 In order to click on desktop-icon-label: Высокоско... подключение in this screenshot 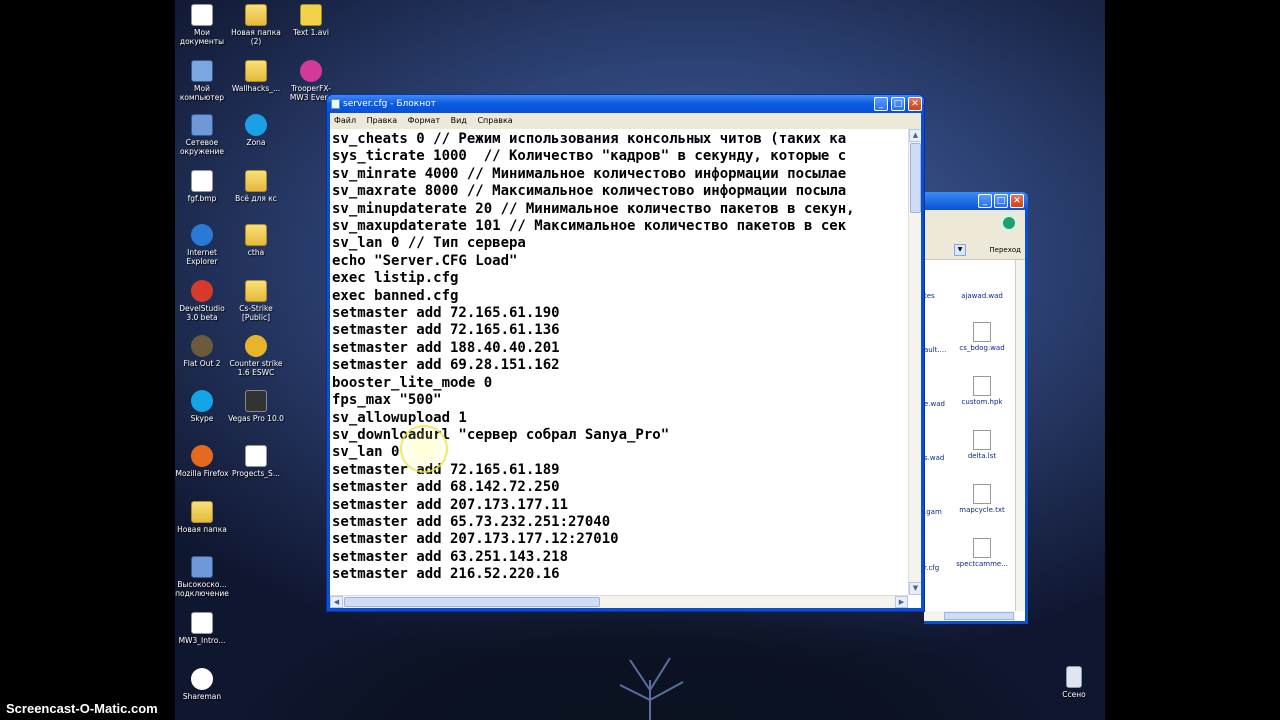, I will do `click(202, 589)`.